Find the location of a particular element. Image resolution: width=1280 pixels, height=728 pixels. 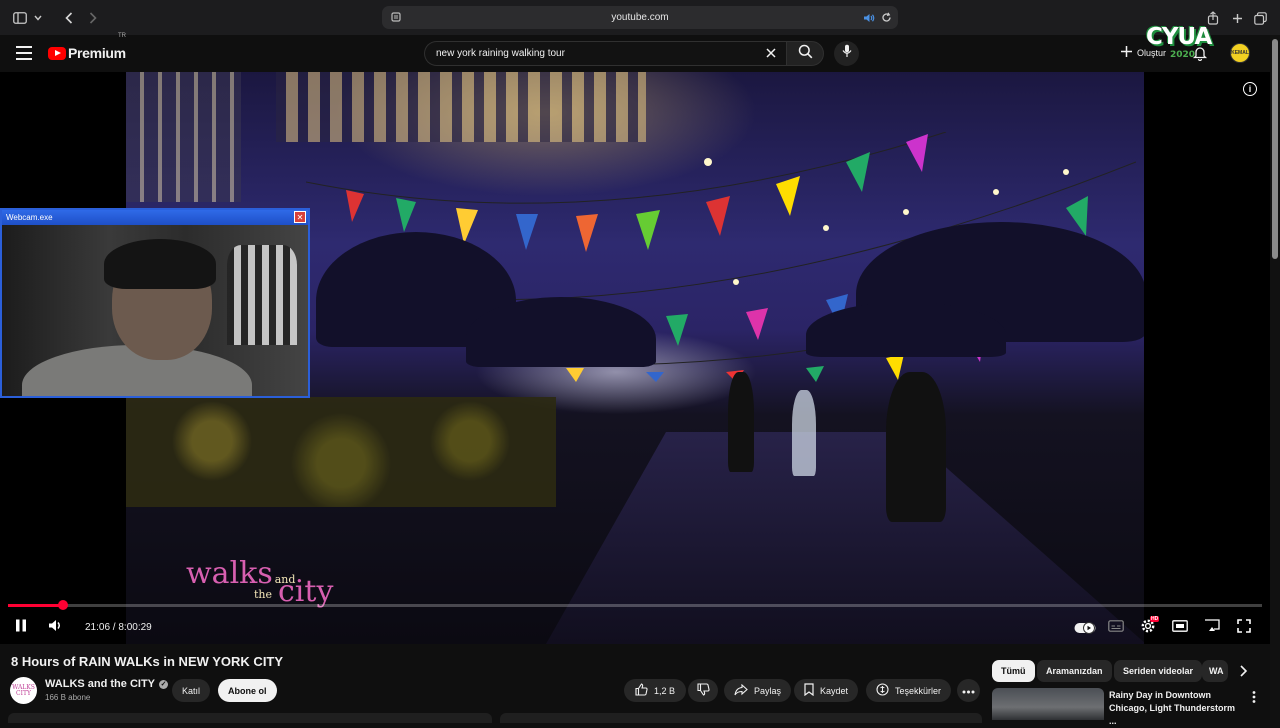

overlay-brand: CYUA is located at coordinates (1179, 37).